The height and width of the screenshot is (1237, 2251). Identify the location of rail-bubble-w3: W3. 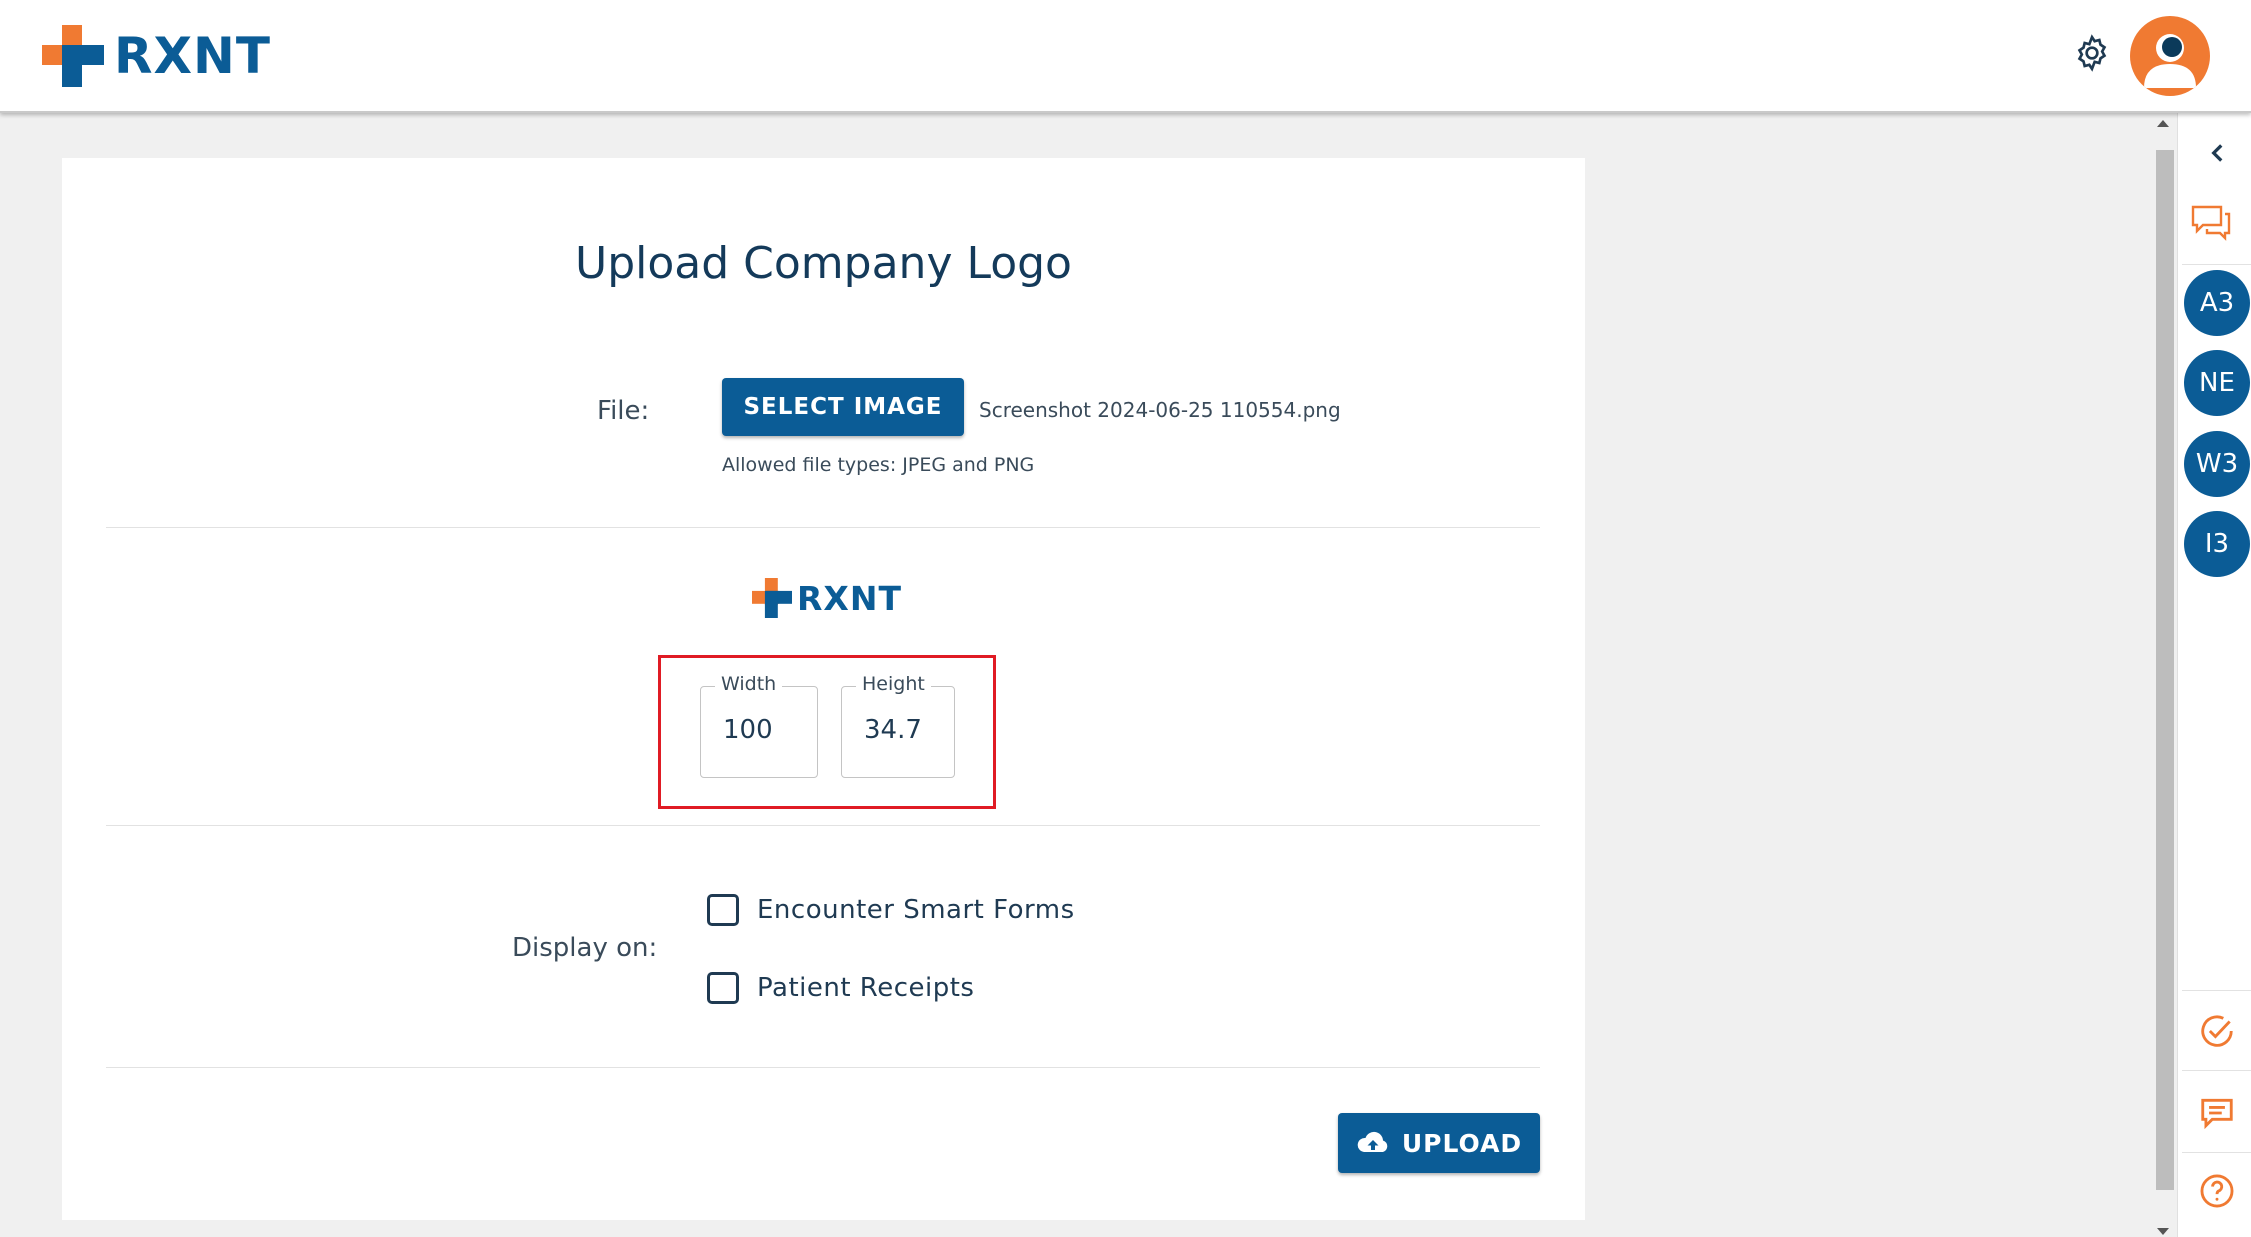
(2217, 464).